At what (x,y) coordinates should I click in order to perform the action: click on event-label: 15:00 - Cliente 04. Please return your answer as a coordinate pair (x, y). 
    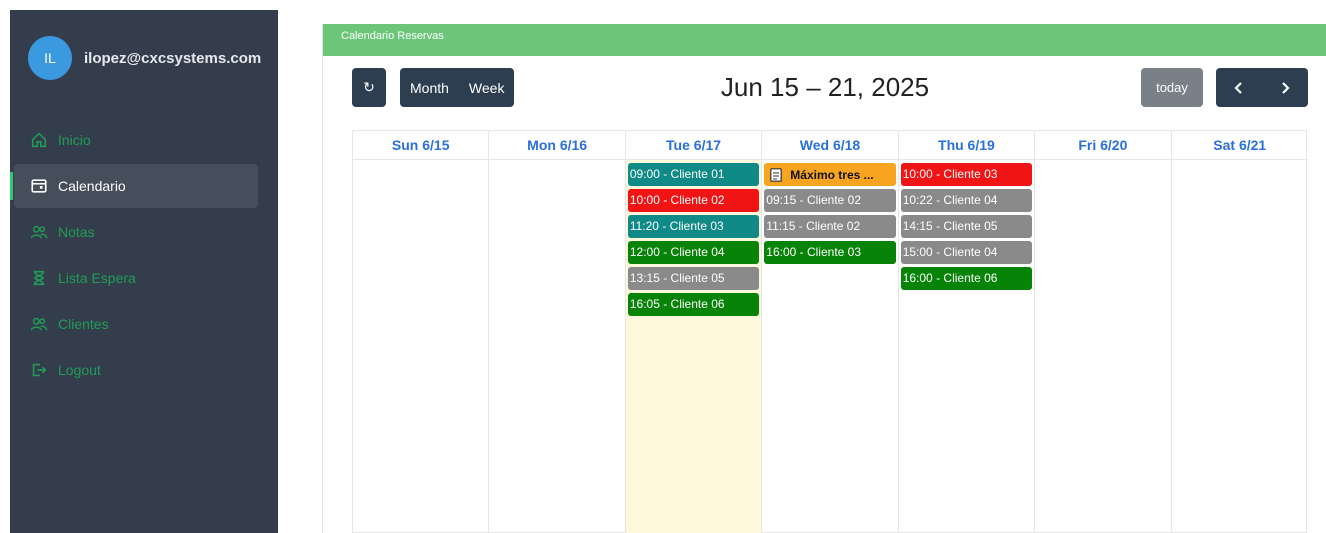
    Looking at the image, I should click on (950, 252).